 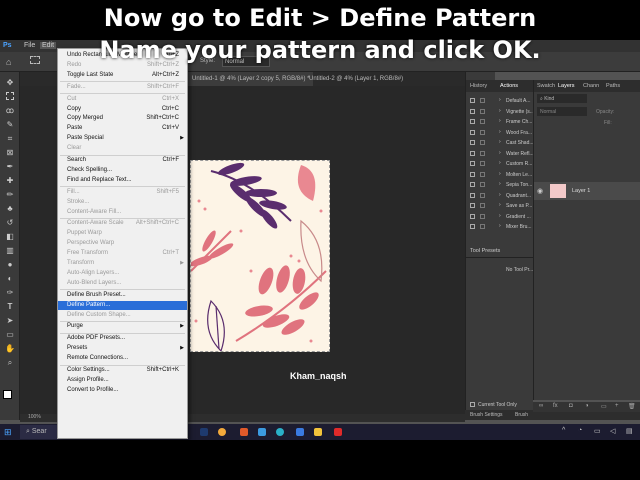 What do you see at coordinates (34, 417) in the screenshot?
I see `zoom-level: 100%` at bounding box center [34, 417].